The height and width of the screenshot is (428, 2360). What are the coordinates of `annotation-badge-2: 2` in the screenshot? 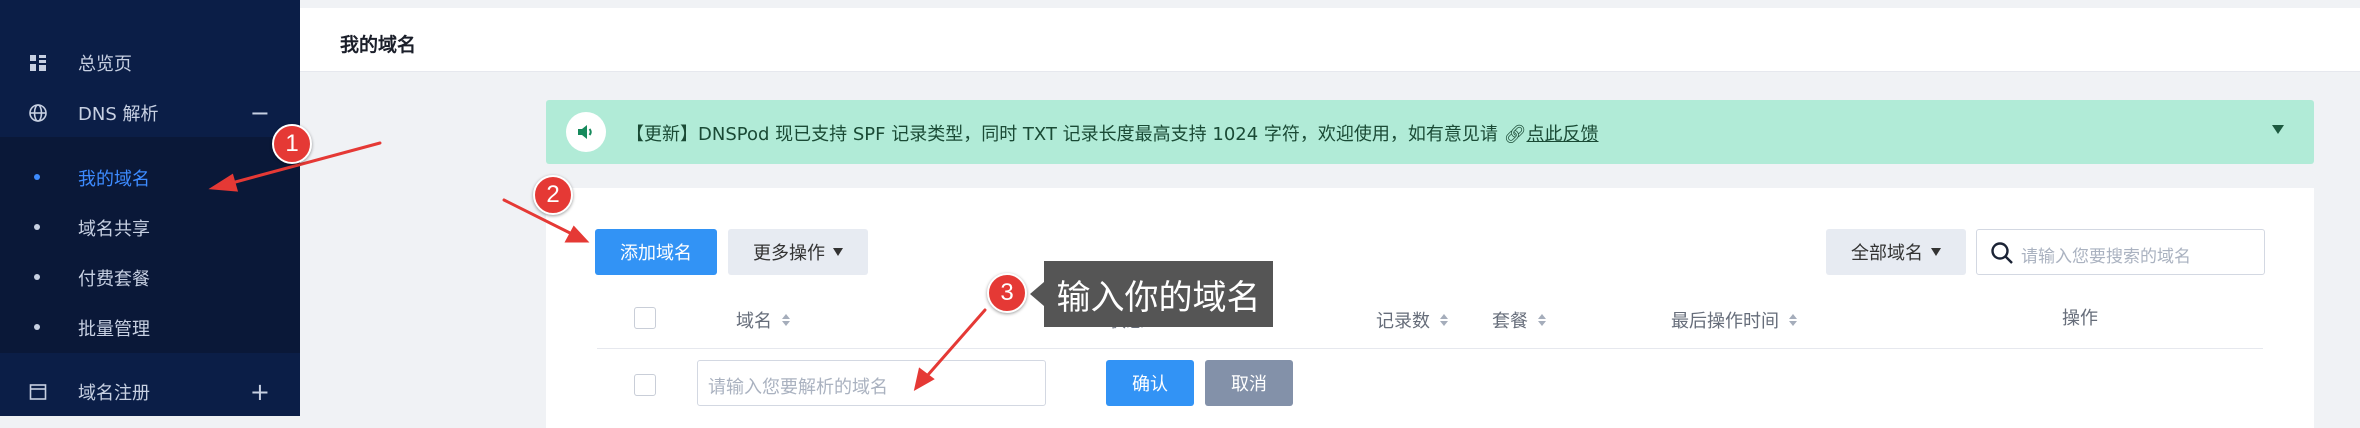 It's located at (553, 195).